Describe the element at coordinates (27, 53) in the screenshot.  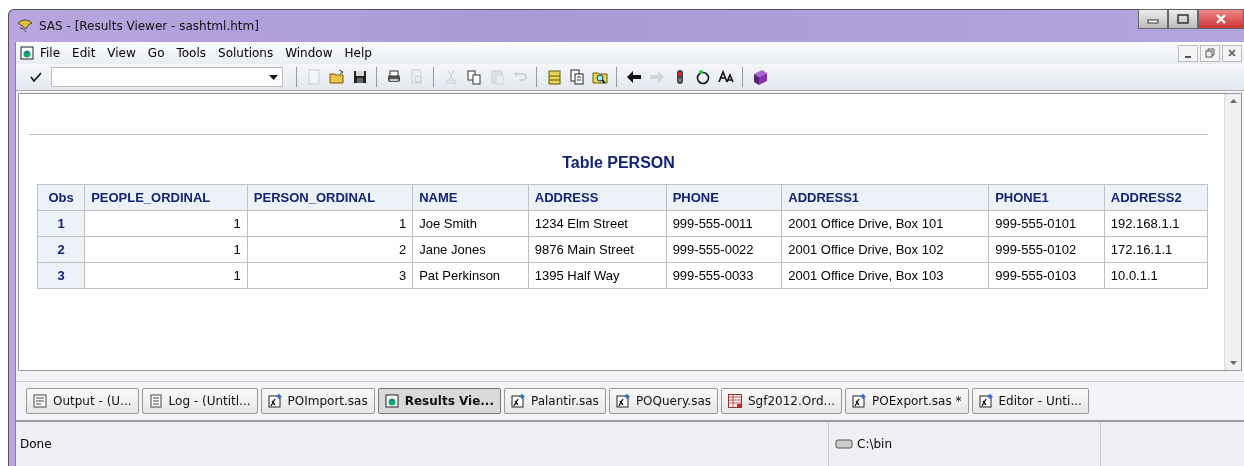
I see `document-icon` at that location.